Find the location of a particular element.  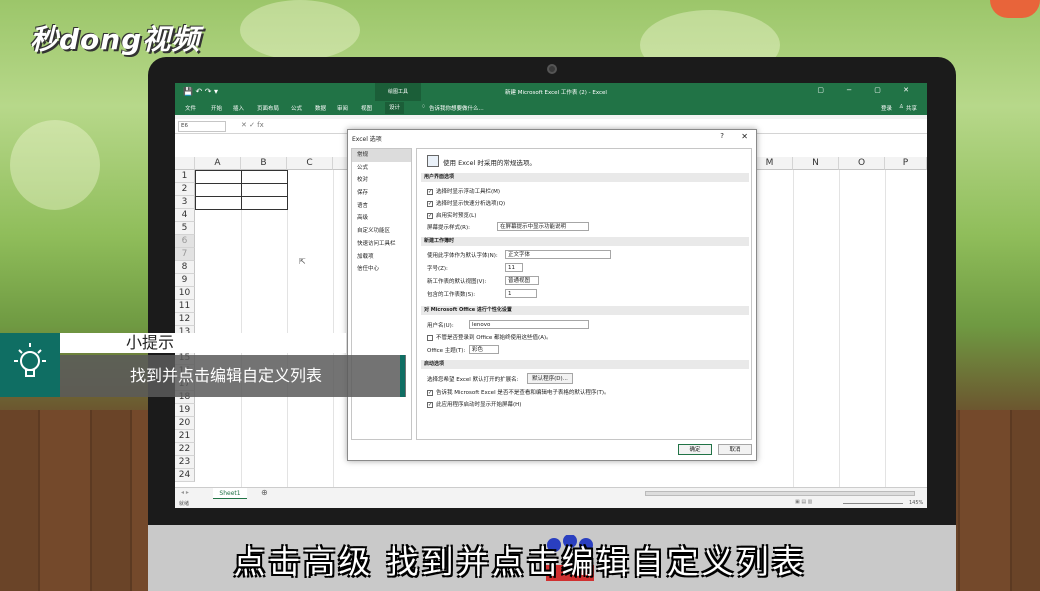

option-start-screen: ✓ 此应用程序启动时显示开始屏幕(H) is located at coordinates (474, 404).